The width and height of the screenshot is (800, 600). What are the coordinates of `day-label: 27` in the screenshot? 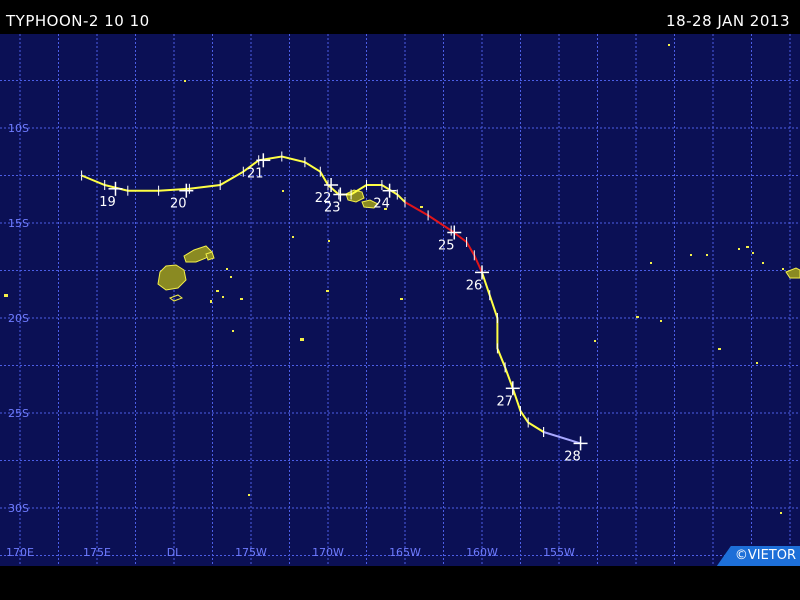 It's located at (505, 401).